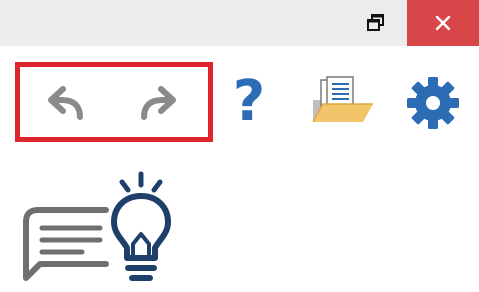 This screenshot has height=292, width=479. I want to click on restore-button, so click(376, 23).